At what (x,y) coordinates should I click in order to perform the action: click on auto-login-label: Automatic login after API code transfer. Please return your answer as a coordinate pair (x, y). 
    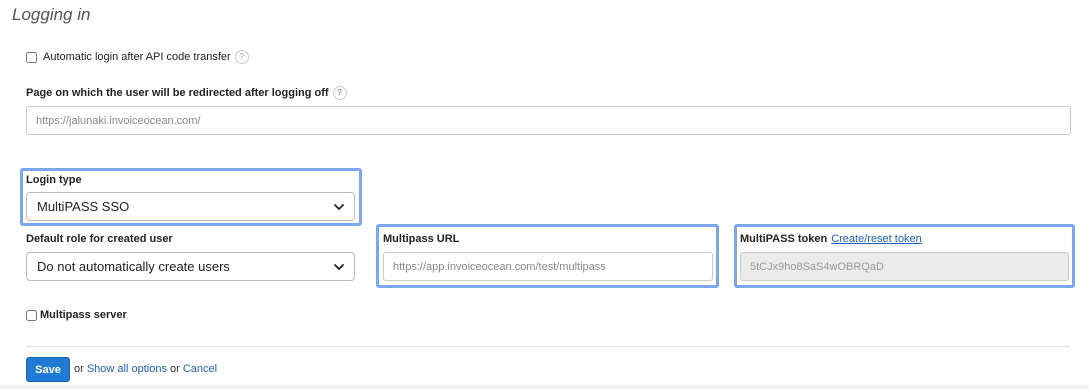
    Looking at the image, I should click on (137, 57).